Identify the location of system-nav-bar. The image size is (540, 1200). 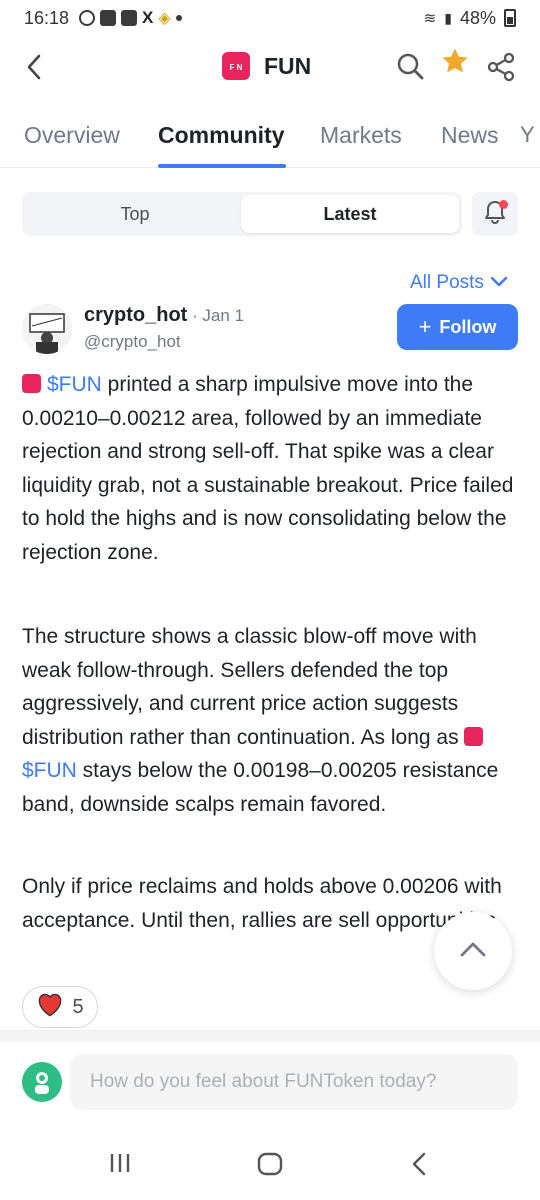
(270, 1169).